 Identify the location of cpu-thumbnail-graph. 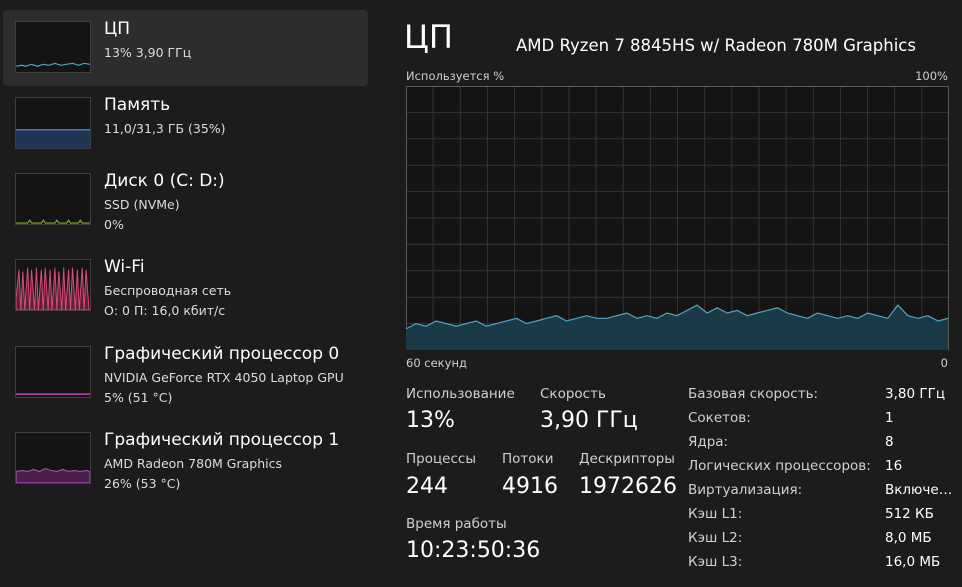
(53, 47).